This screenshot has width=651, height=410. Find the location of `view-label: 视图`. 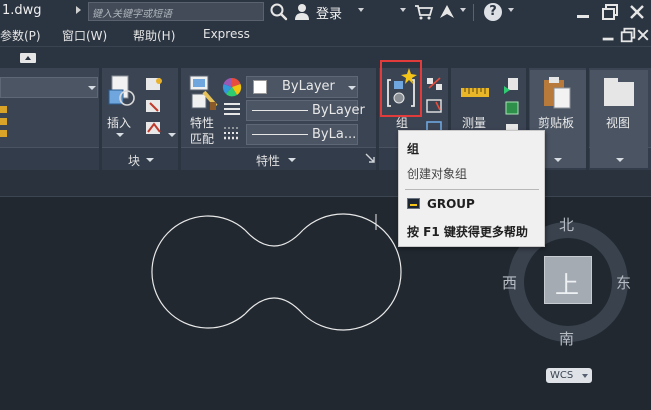

view-label: 视图 is located at coordinates (618, 122).